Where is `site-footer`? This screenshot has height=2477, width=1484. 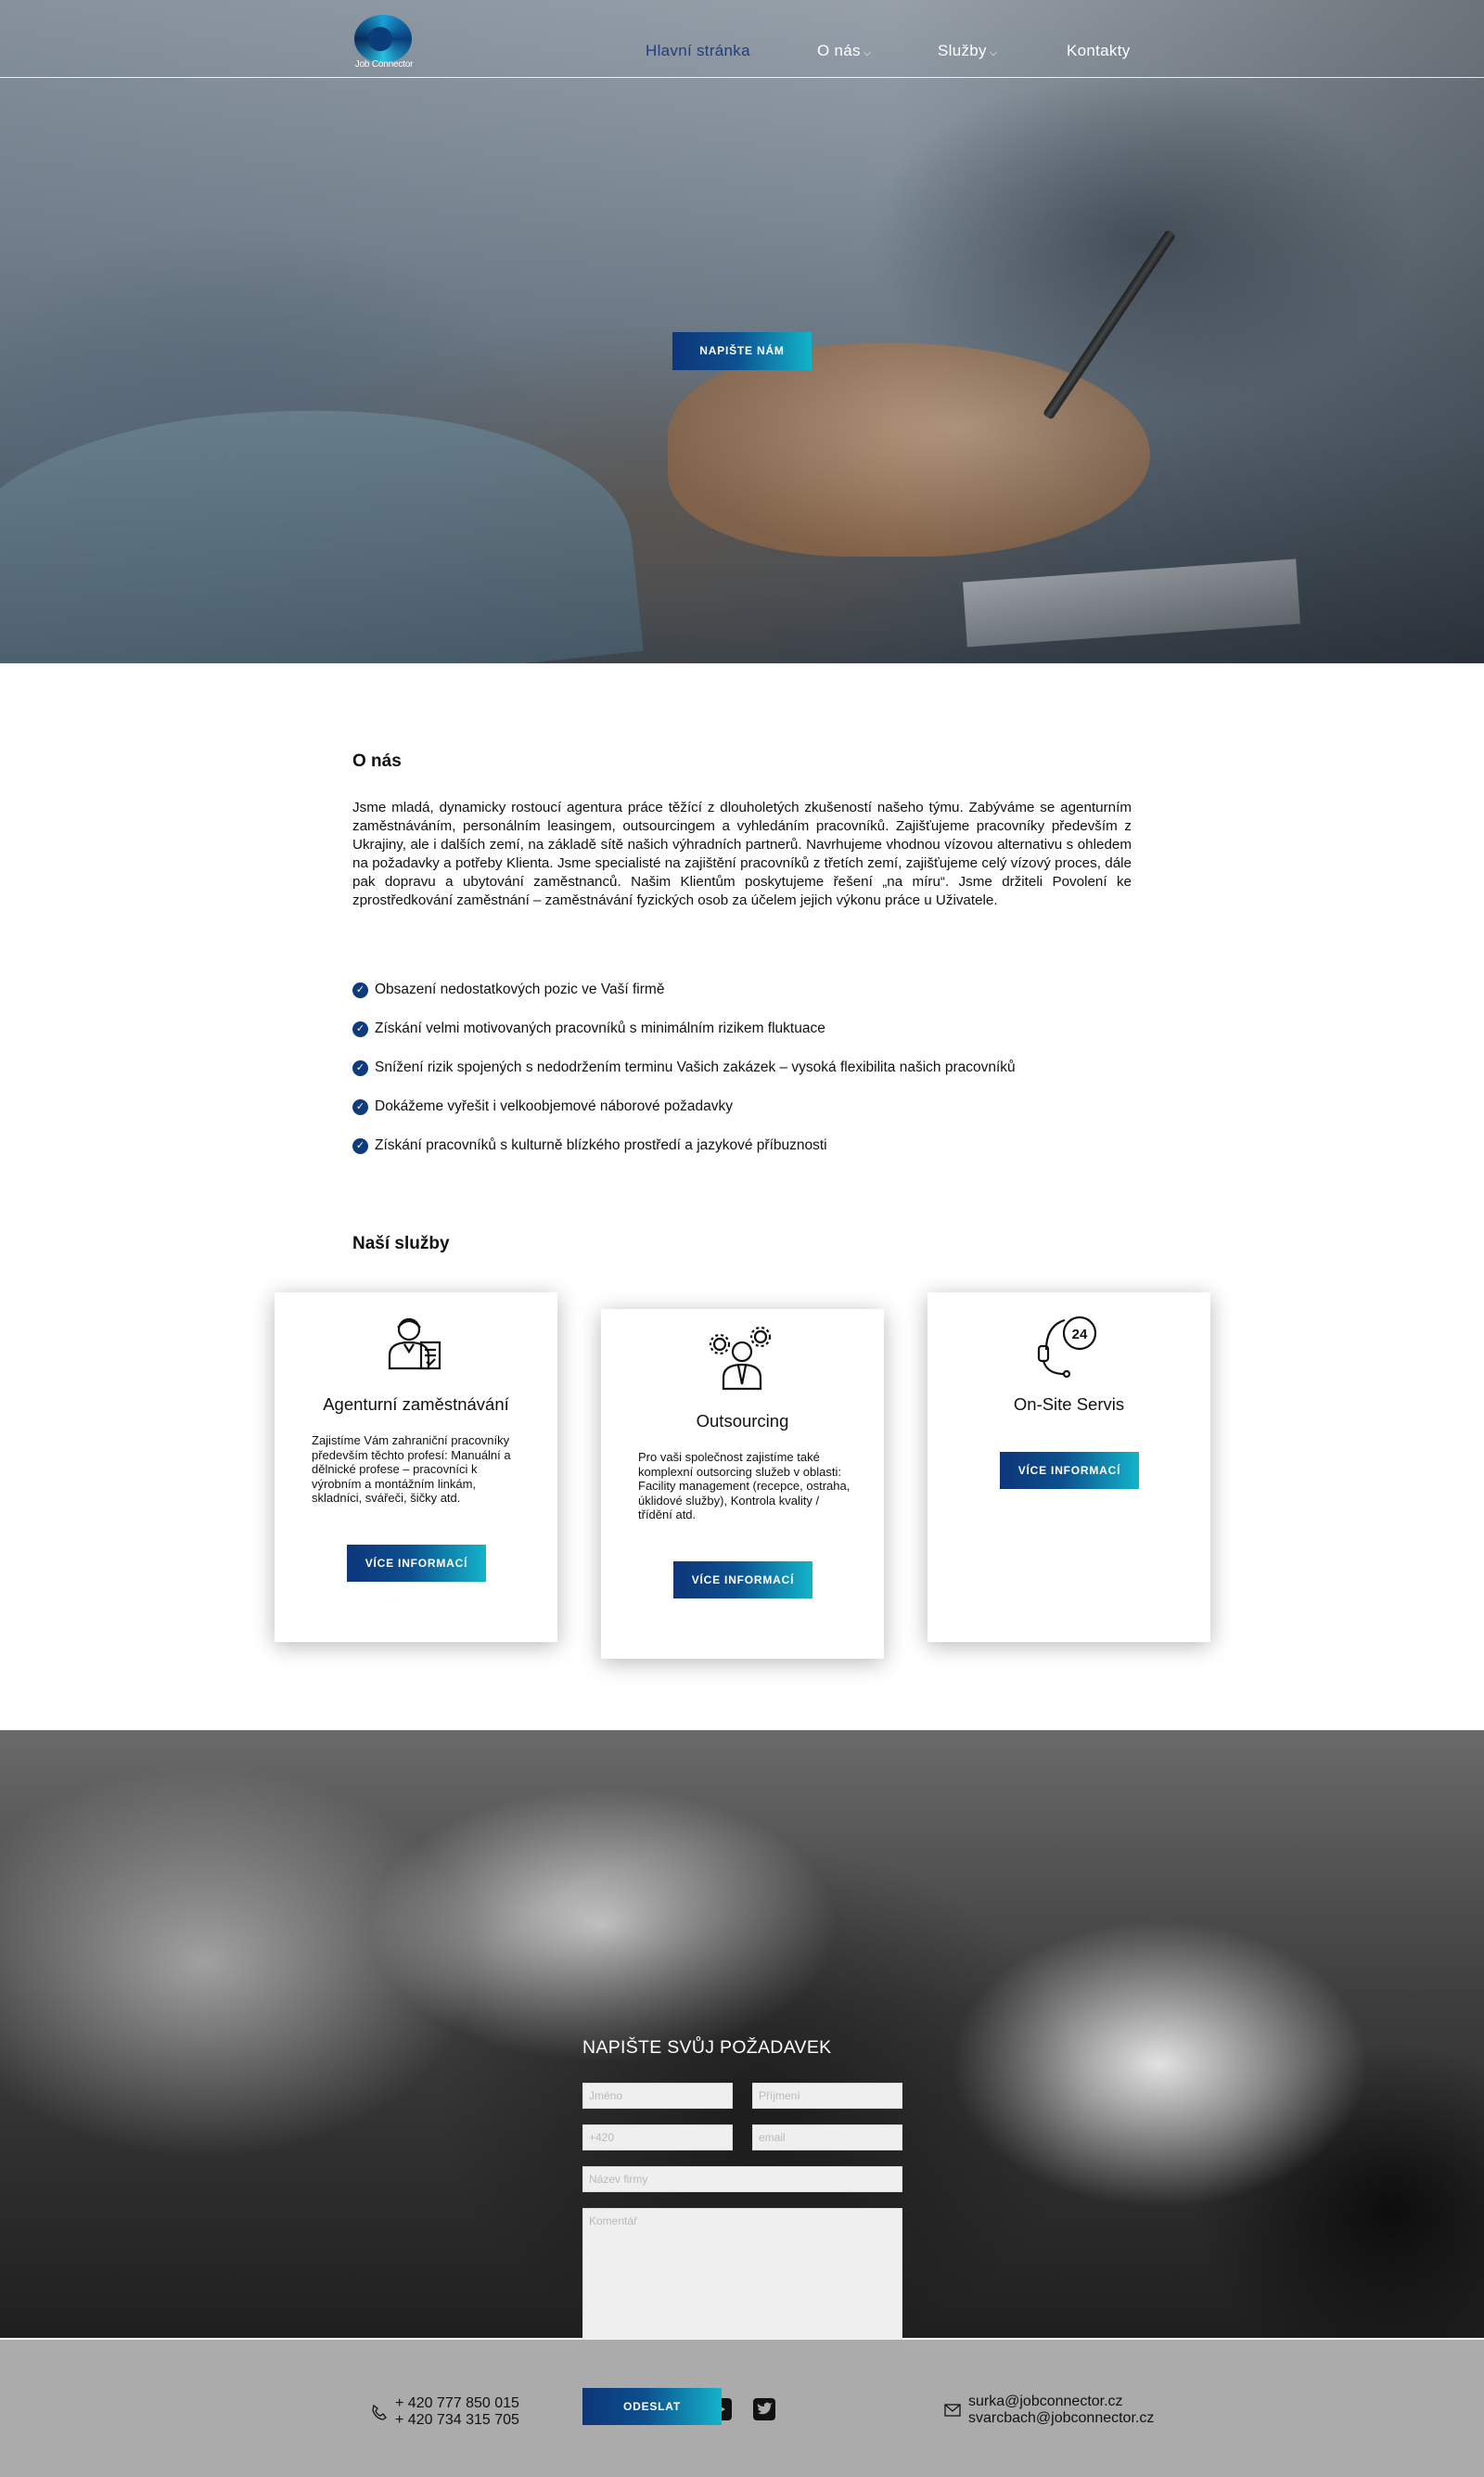 site-footer is located at coordinates (742, 2408).